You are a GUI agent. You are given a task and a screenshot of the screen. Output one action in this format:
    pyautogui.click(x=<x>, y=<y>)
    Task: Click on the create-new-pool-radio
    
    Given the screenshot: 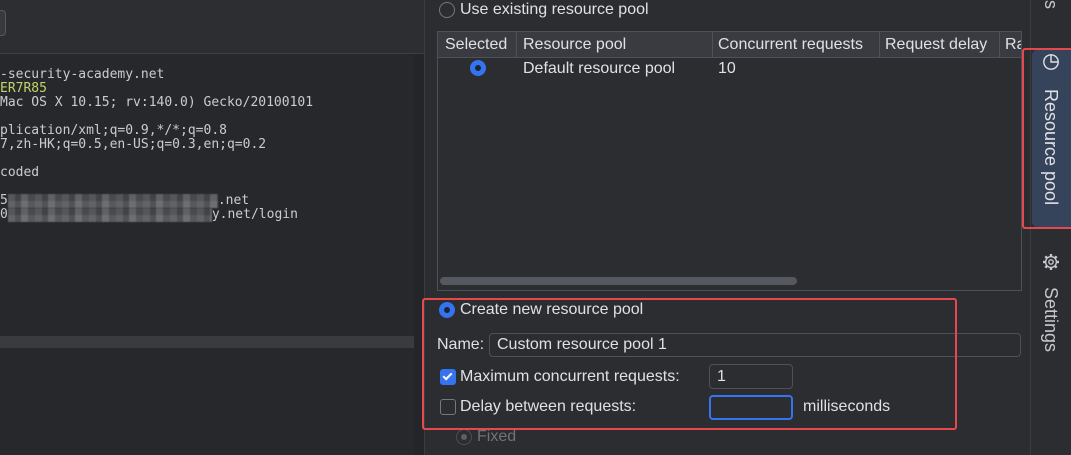 What is the action you would take?
    pyautogui.click(x=447, y=310)
    